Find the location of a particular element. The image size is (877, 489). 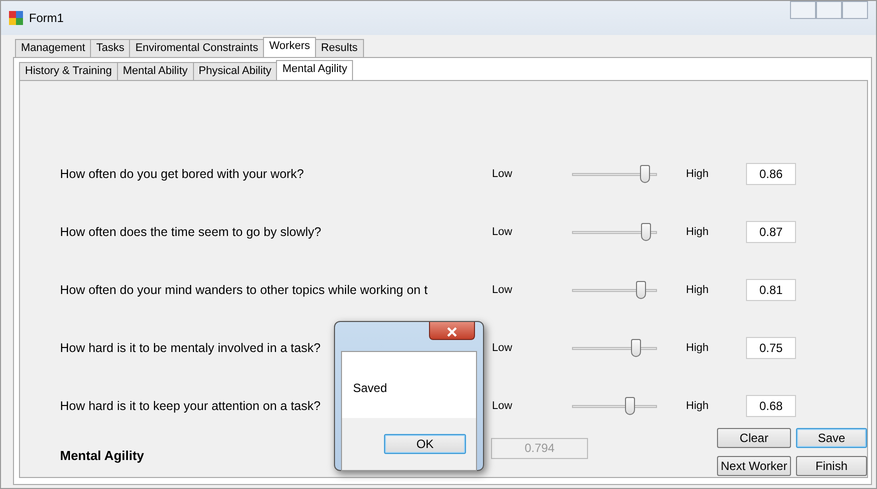

result-label: Mental Agility is located at coordinates (102, 455).